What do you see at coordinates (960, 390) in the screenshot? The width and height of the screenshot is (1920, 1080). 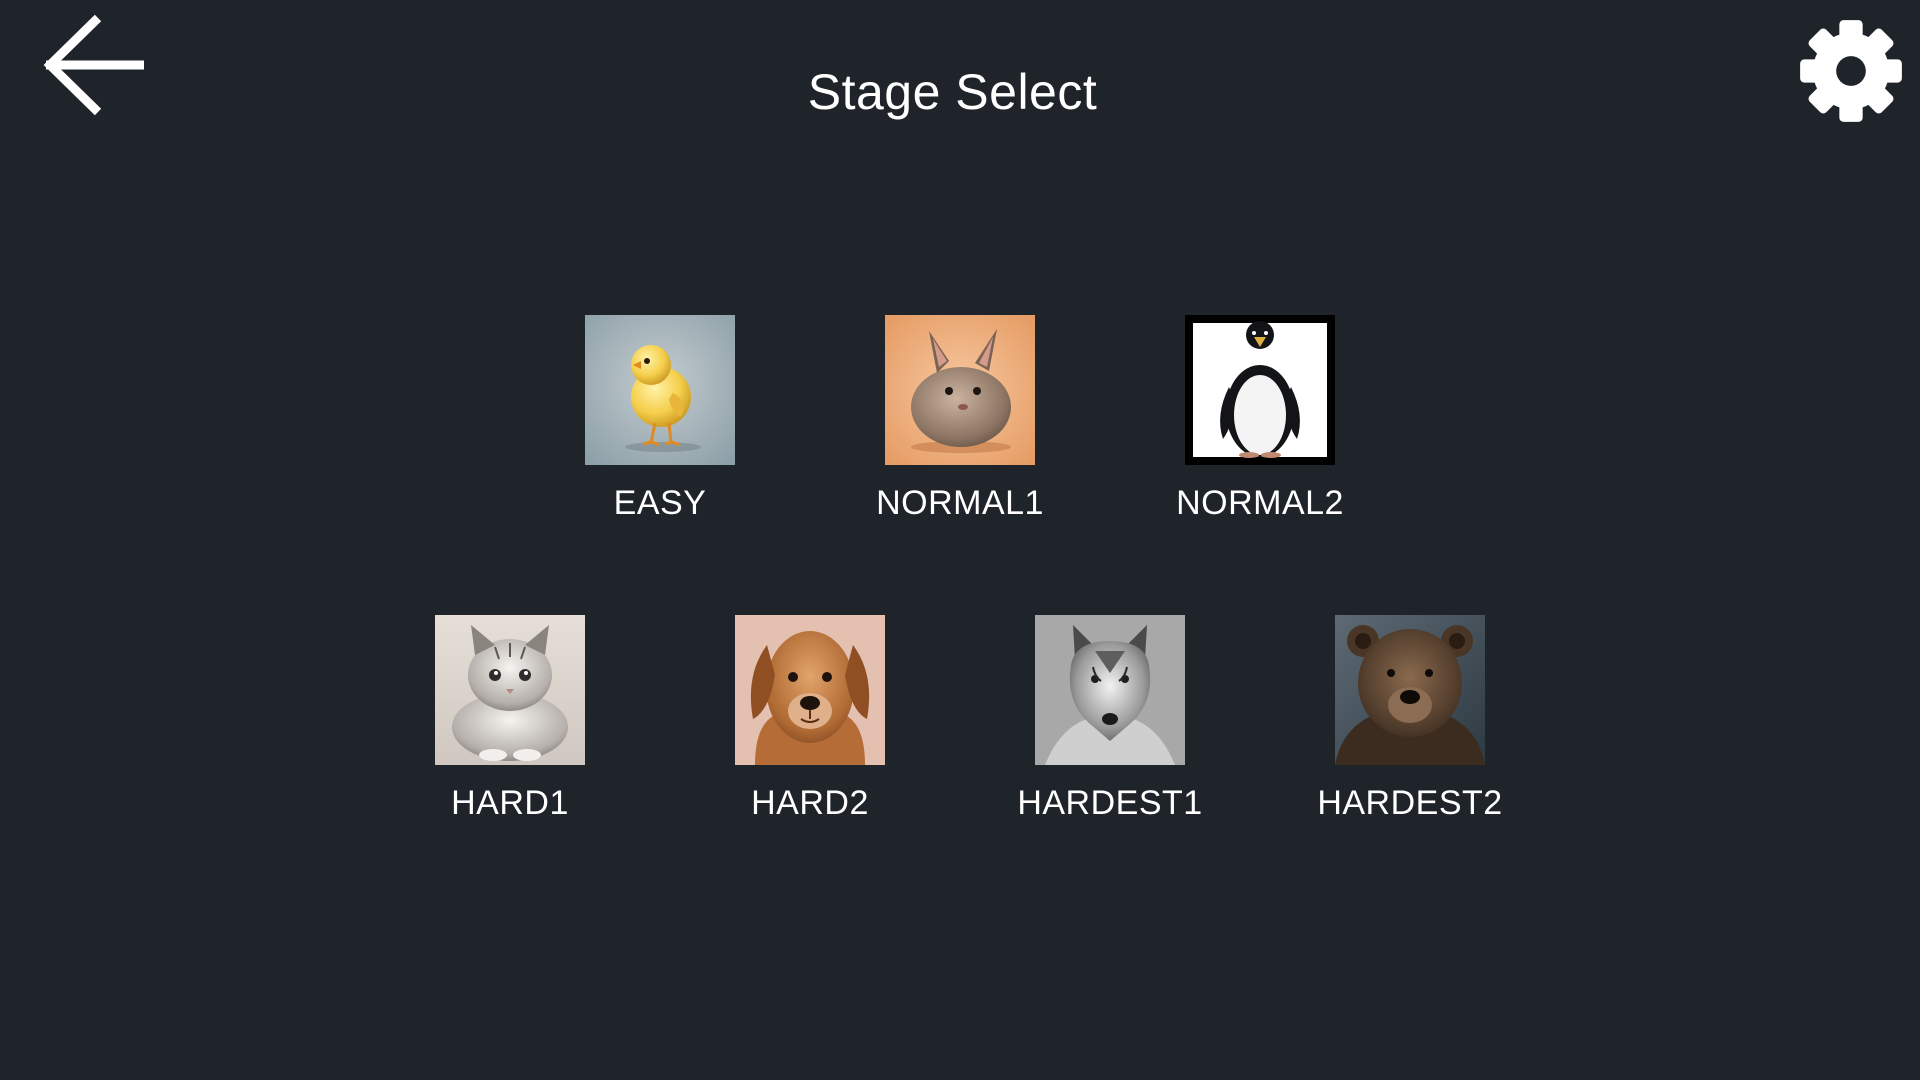 I see `rabbit-image` at bounding box center [960, 390].